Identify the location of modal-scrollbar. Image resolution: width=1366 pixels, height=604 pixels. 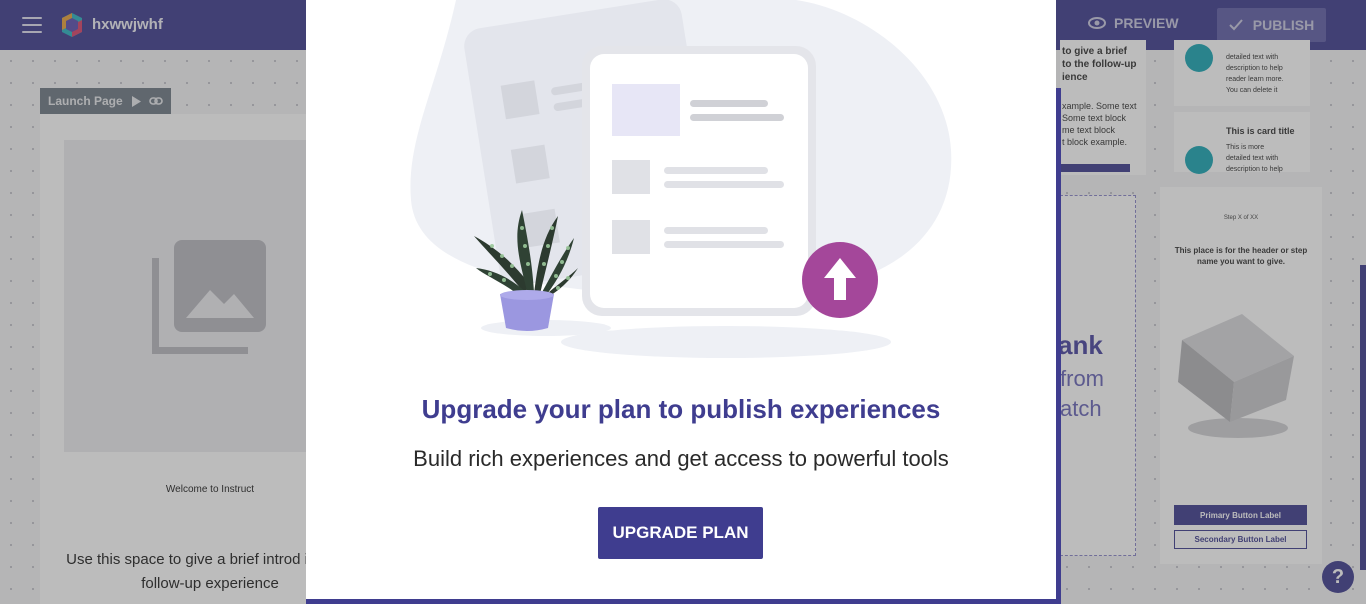
(1058, 346).